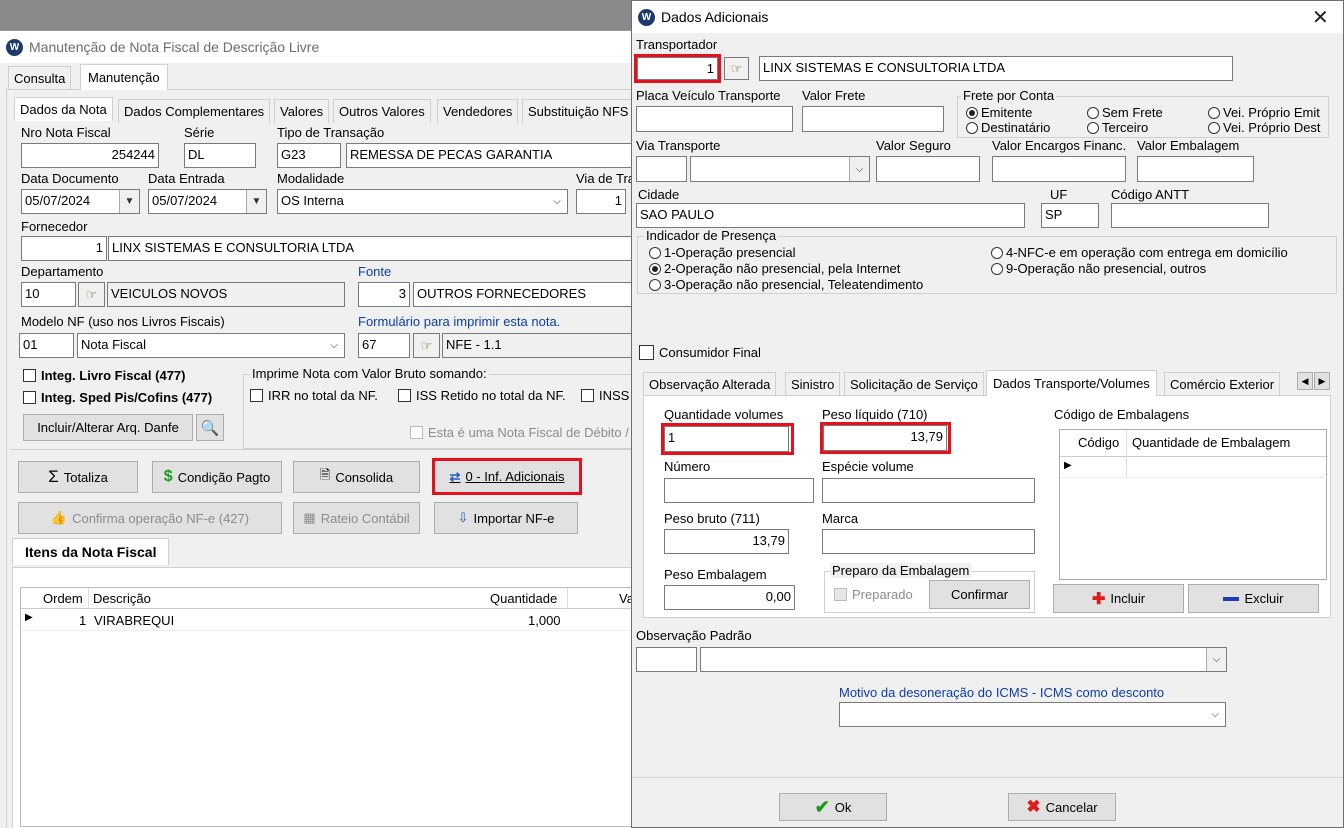 This screenshot has width=1344, height=828. Describe the element at coordinates (979, 594) in the screenshot. I see `confirmar-button: Confirmar` at that location.